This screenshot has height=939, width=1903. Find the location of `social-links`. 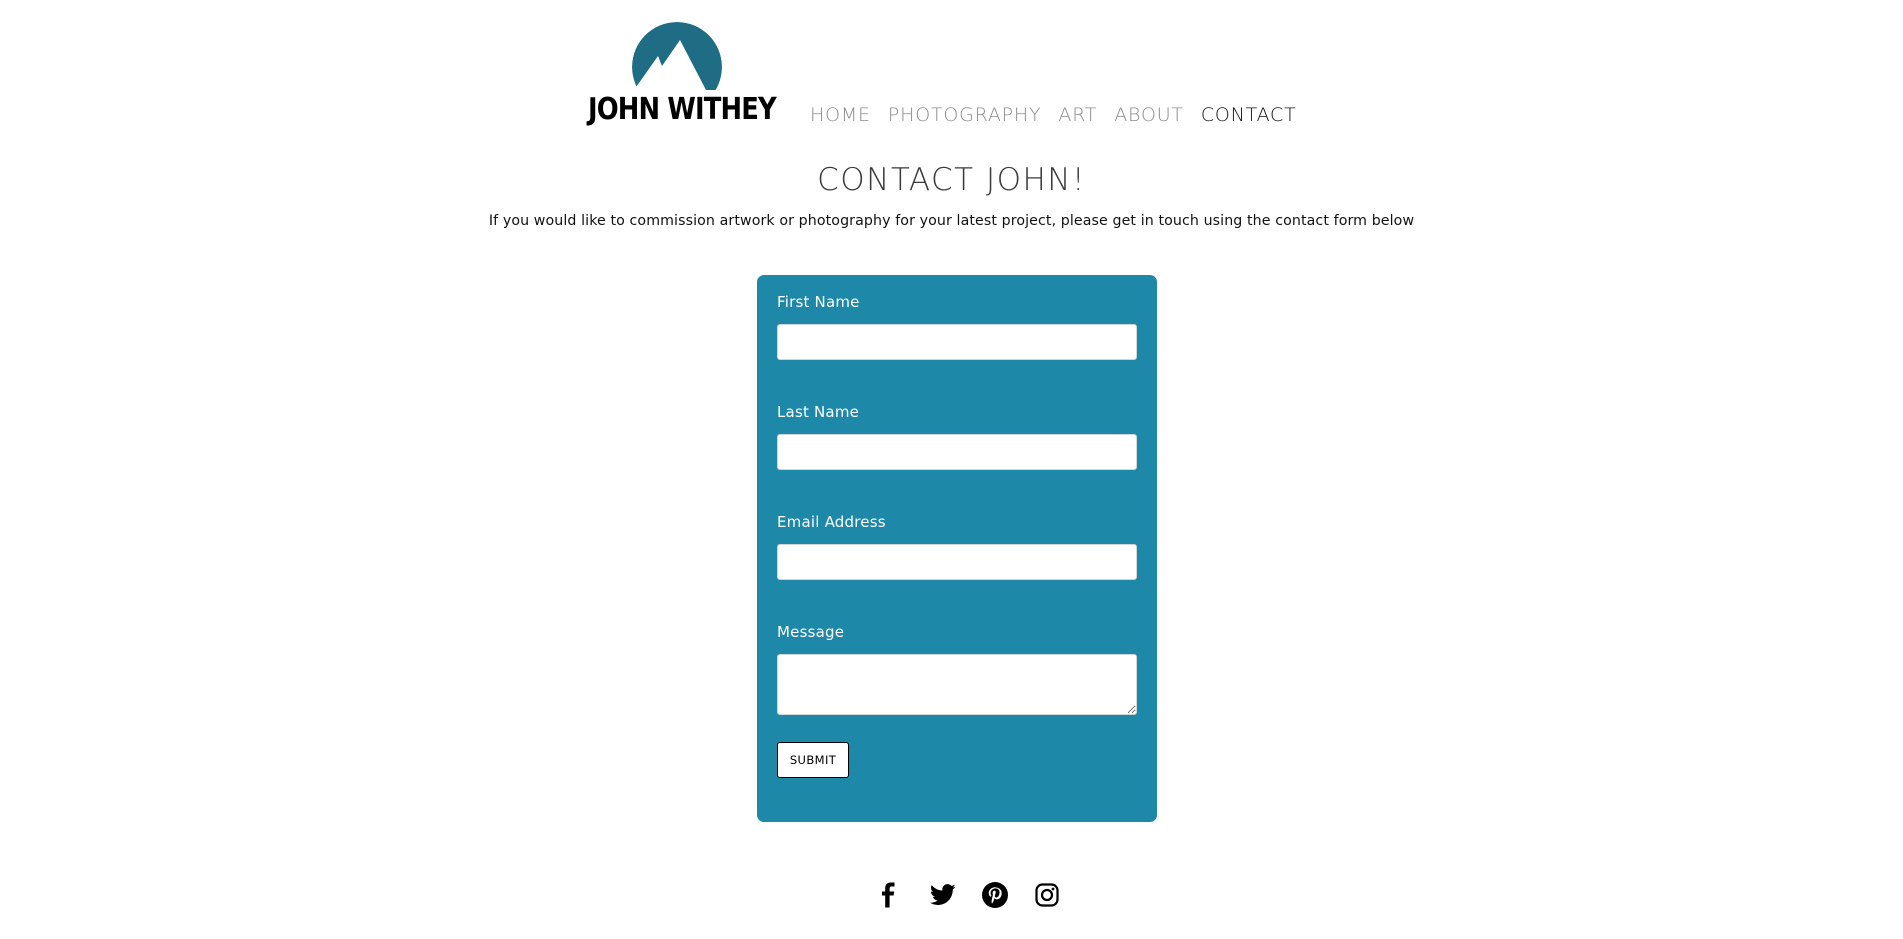

social-links is located at coordinates (951, 897).